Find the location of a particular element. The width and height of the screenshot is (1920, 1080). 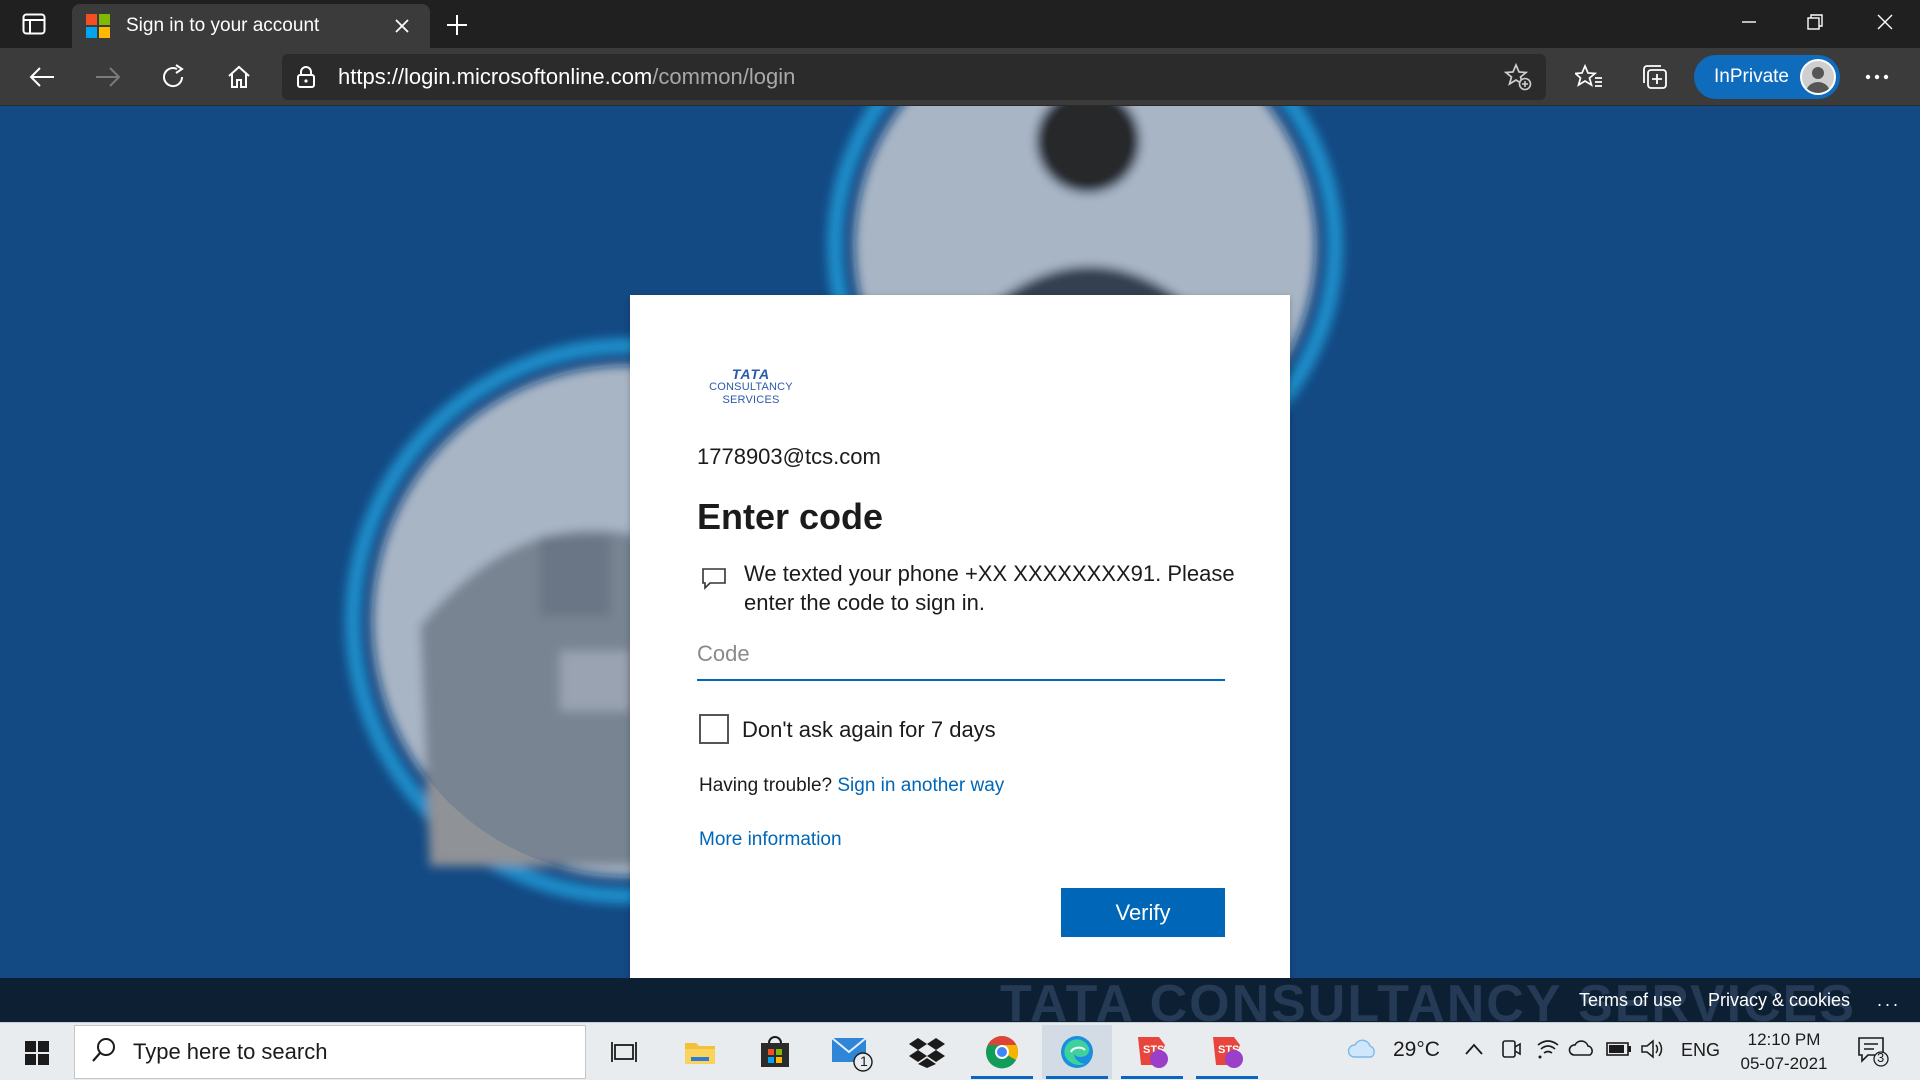

lock-icon is located at coordinates (306, 77).